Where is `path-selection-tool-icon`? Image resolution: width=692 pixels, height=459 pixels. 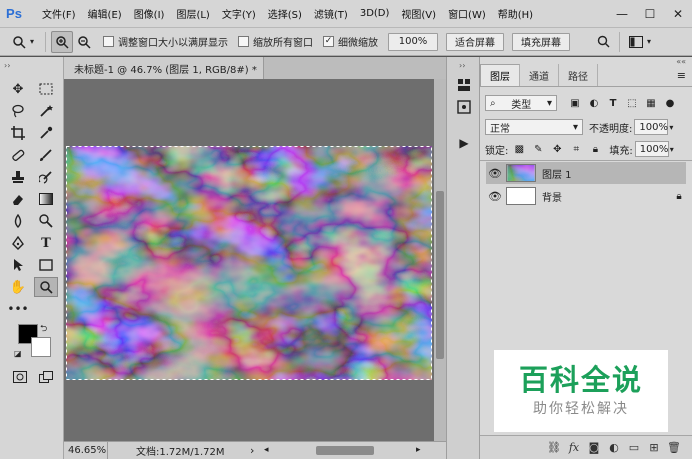 path-selection-tool-icon is located at coordinates (18, 265).